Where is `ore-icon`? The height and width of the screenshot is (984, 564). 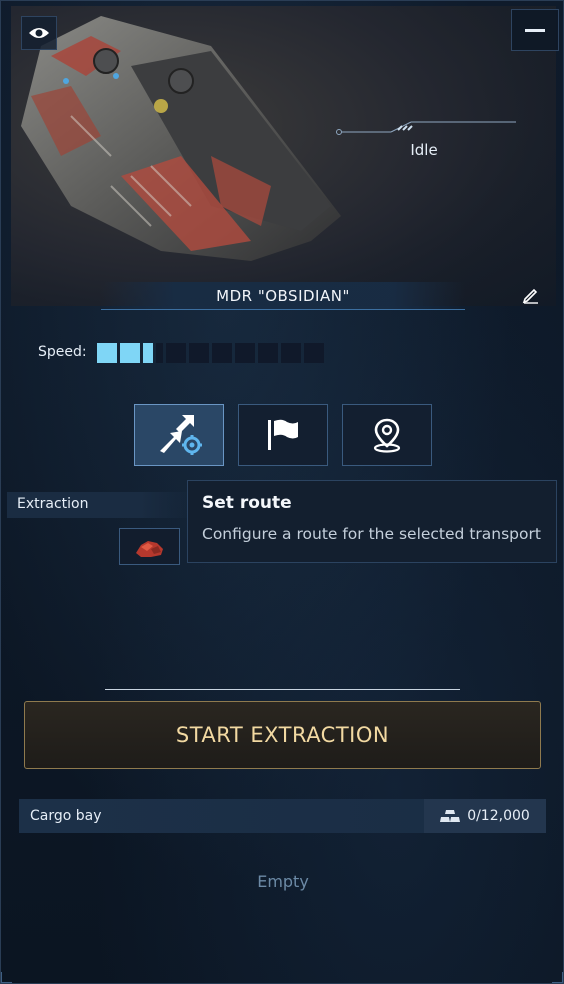 ore-icon is located at coordinates (149, 548).